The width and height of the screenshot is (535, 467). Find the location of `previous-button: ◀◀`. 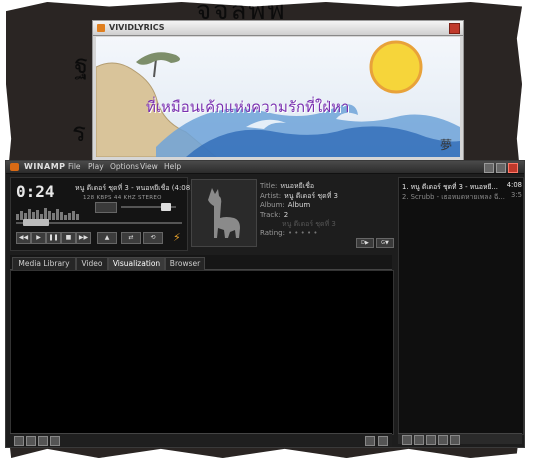

previous-button: ◀◀ is located at coordinates (23, 238).